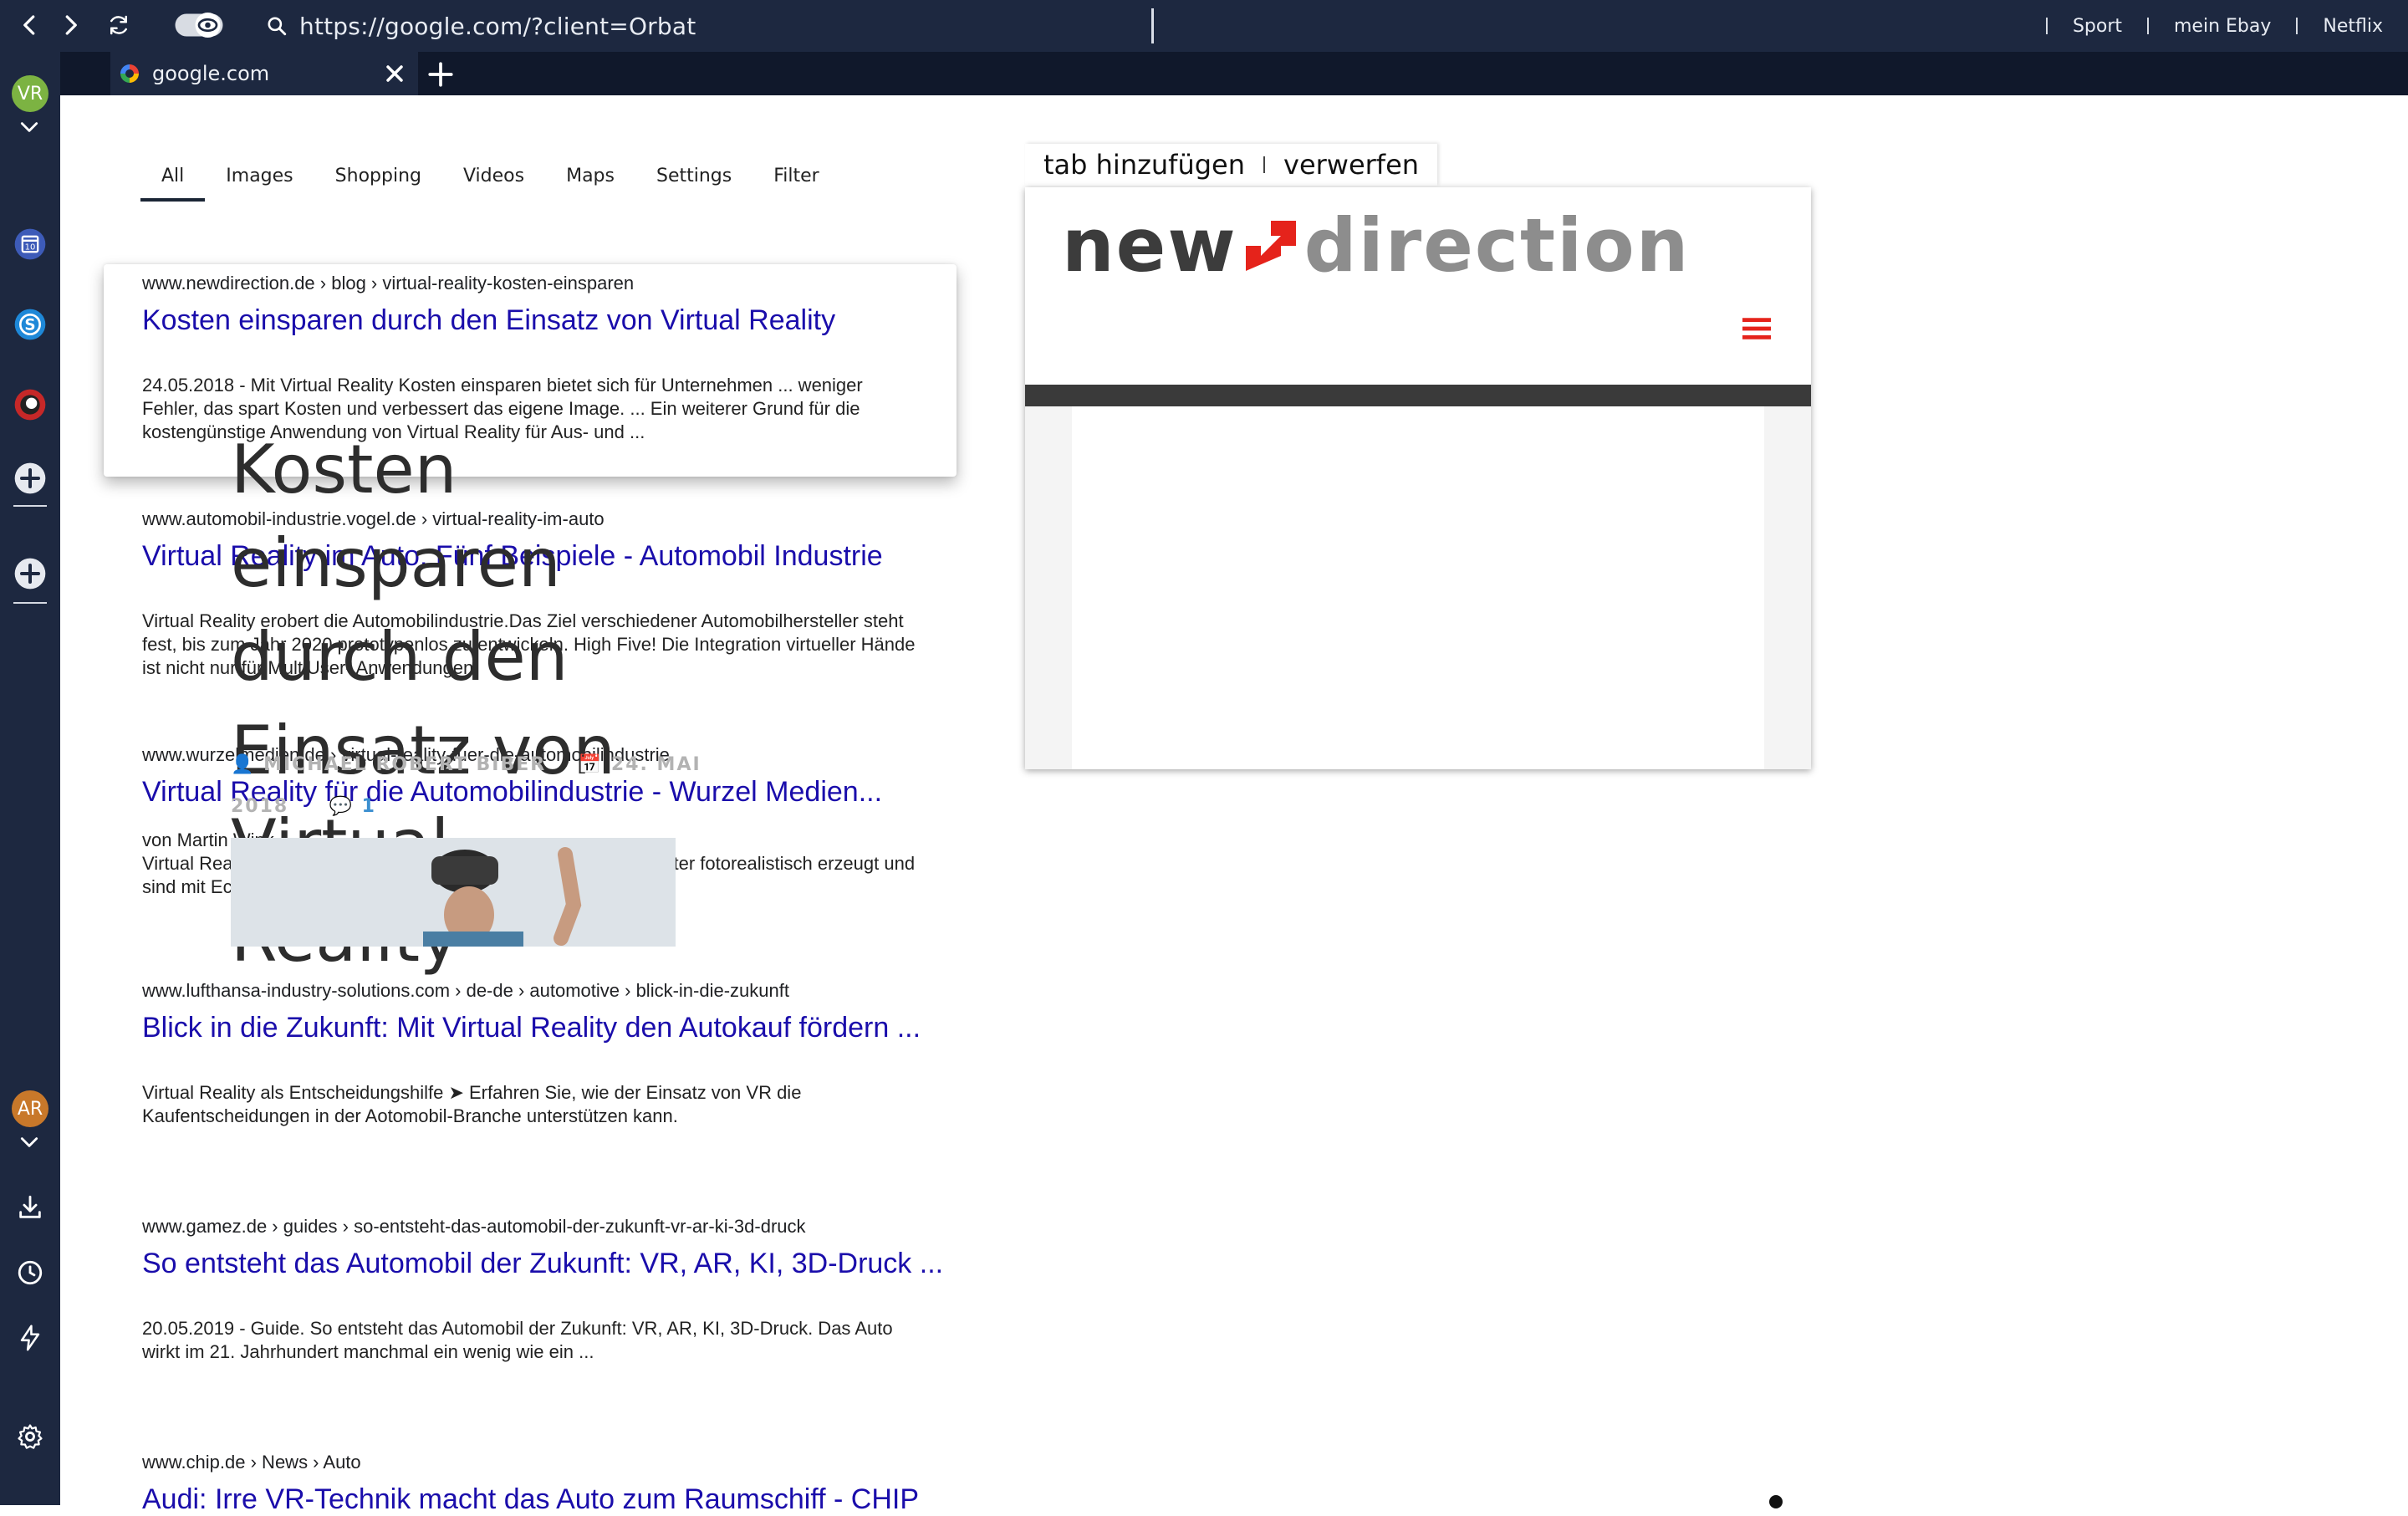 The height and width of the screenshot is (1516, 2408). I want to click on bookmarks-bar: Sport mein Ebay Netflix, so click(2227, 26).